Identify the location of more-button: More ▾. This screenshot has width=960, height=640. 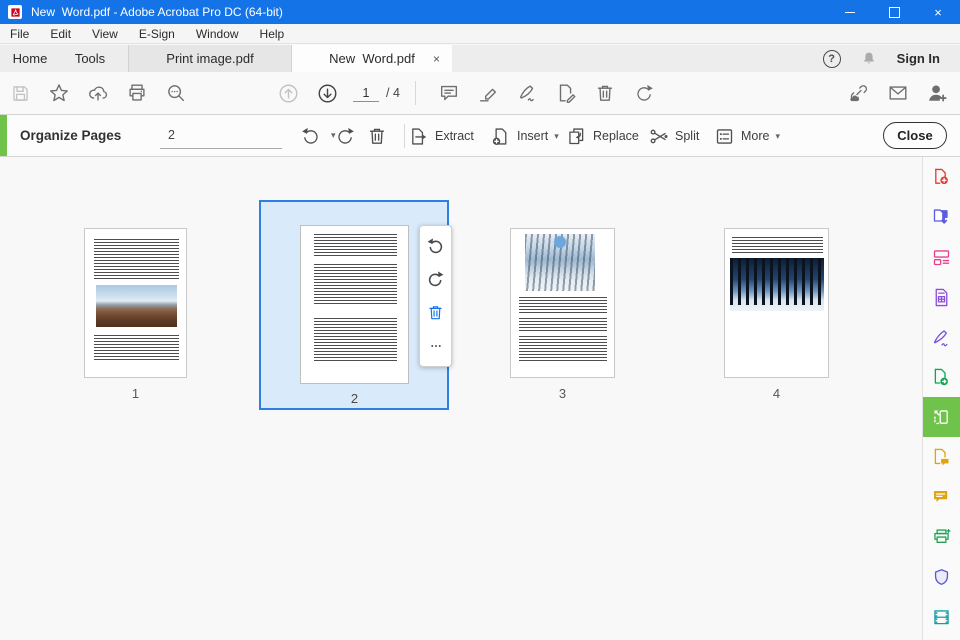
(749, 136).